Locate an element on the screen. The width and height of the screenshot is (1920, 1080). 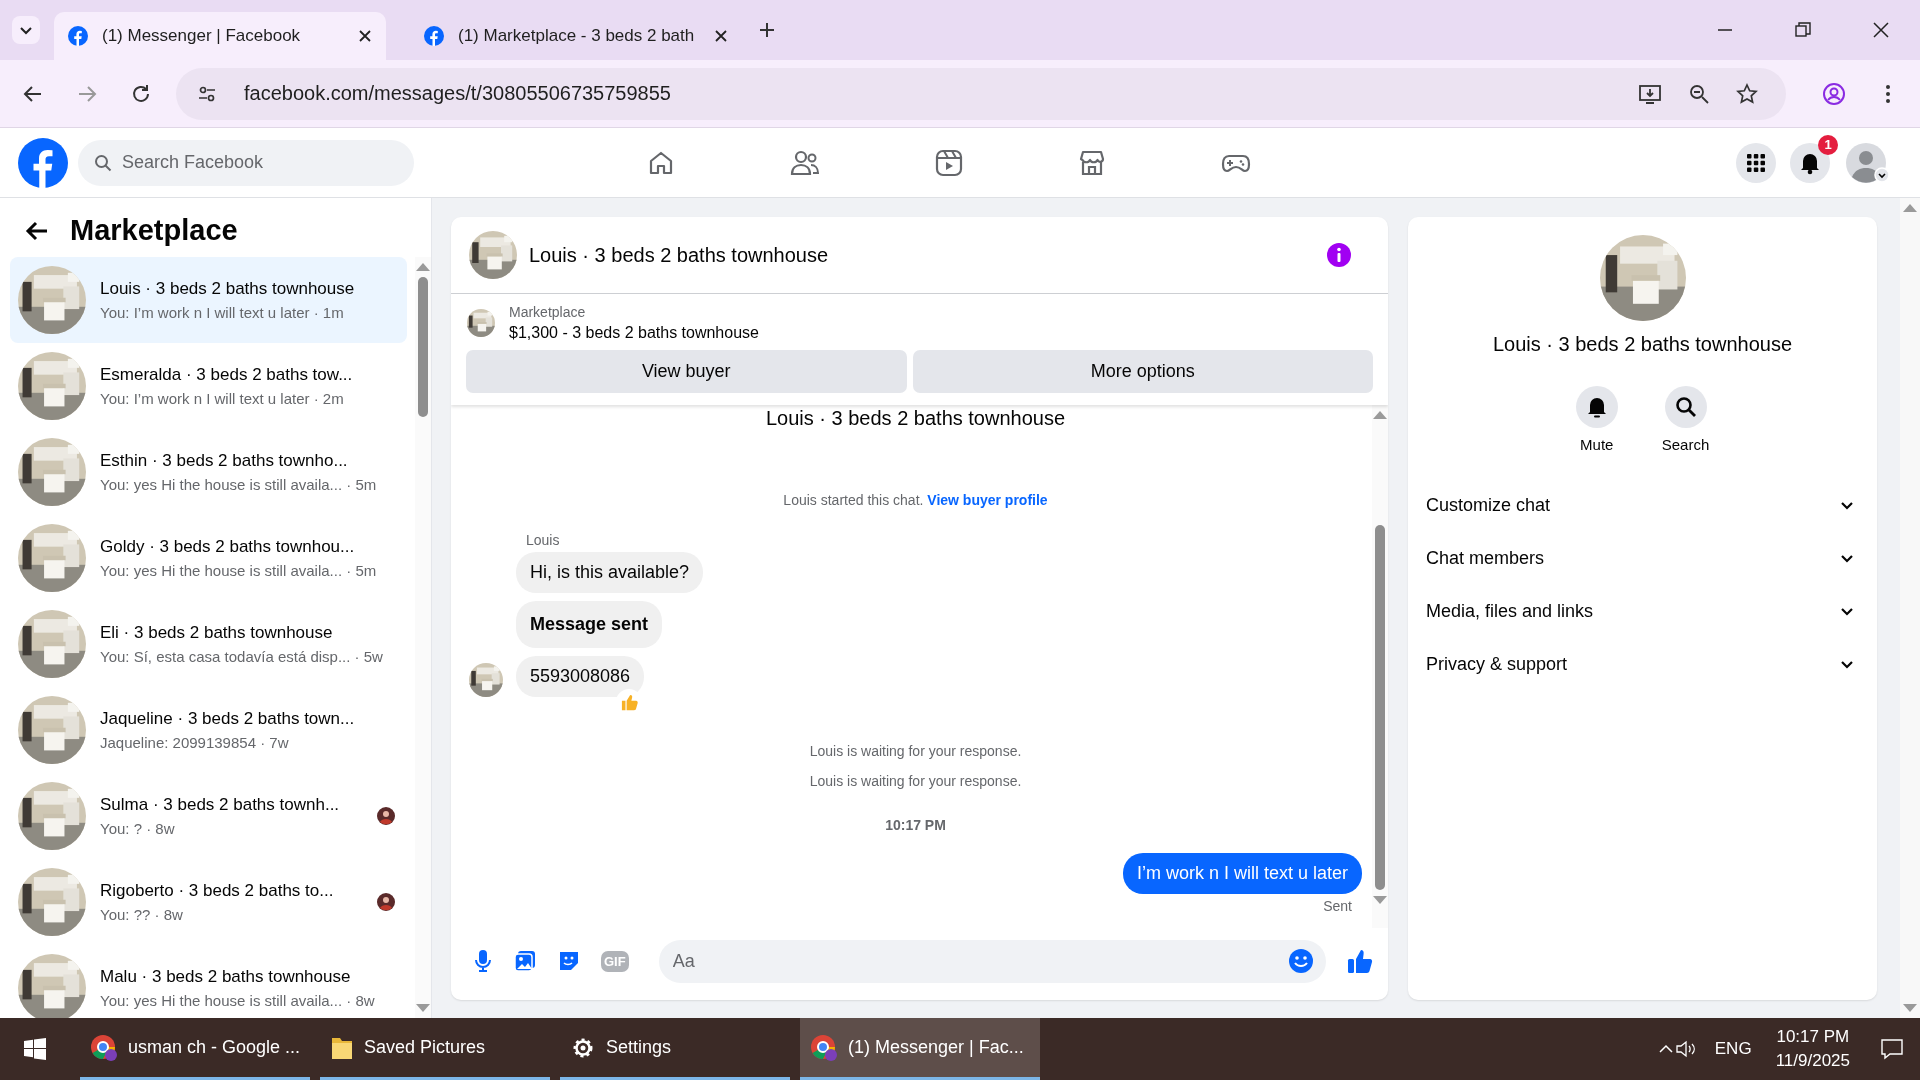
conversation-name: Eli · 3 beds 2 baths townhouse is located at coordinates (217, 633).